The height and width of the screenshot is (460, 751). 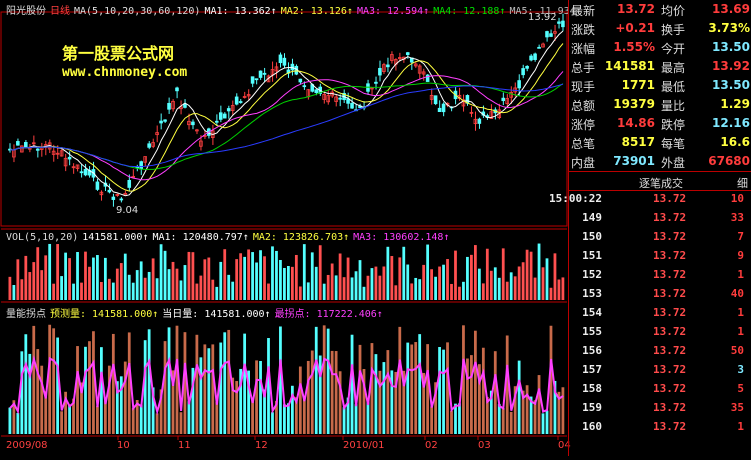 What do you see at coordinates (660, 334) in the screenshot?
I see `trade-row: 155 13.72 1` at bounding box center [660, 334].